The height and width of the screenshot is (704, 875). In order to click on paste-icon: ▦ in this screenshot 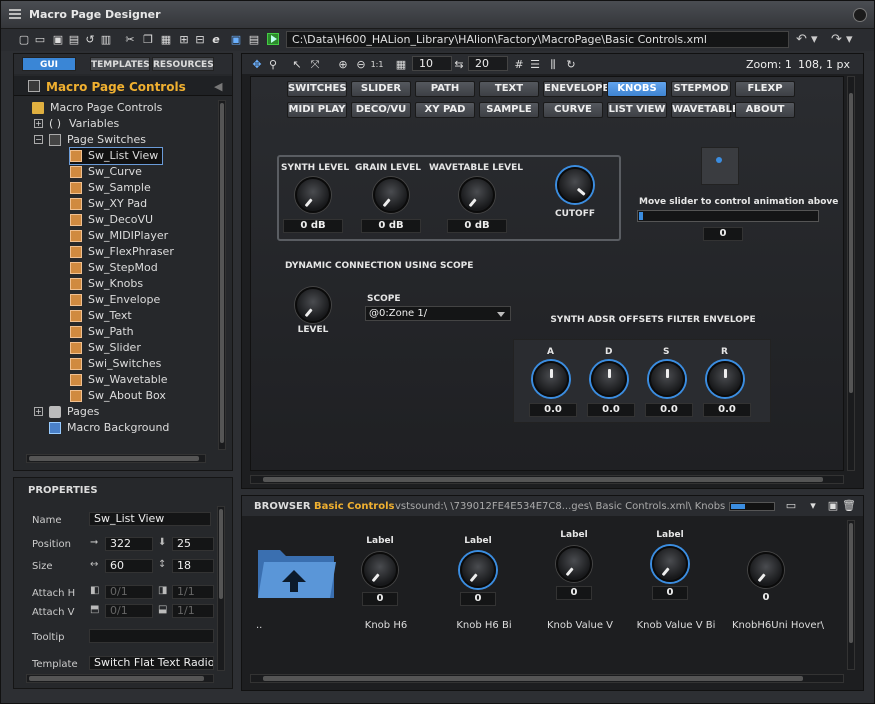, I will do `click(166, 40)`.